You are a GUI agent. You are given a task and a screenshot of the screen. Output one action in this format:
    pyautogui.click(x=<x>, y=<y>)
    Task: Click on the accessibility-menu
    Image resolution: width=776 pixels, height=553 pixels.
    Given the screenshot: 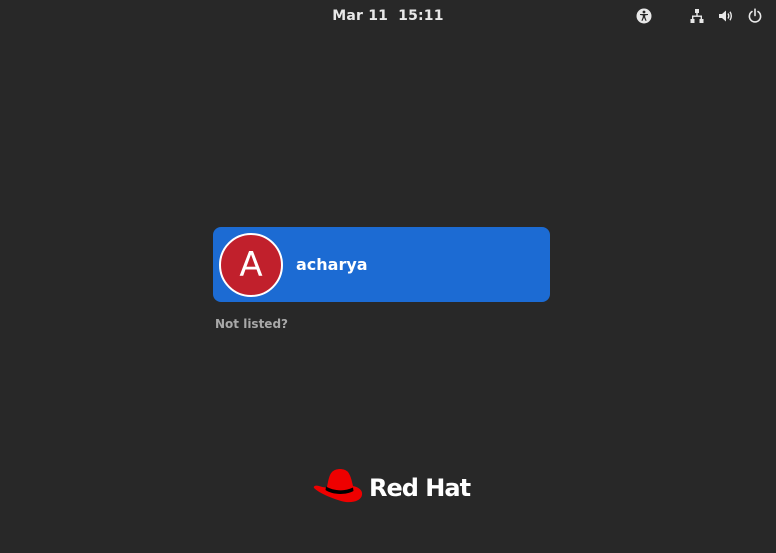 What is the action you would take?
    pyautogui.click(x=644, y=16)
    